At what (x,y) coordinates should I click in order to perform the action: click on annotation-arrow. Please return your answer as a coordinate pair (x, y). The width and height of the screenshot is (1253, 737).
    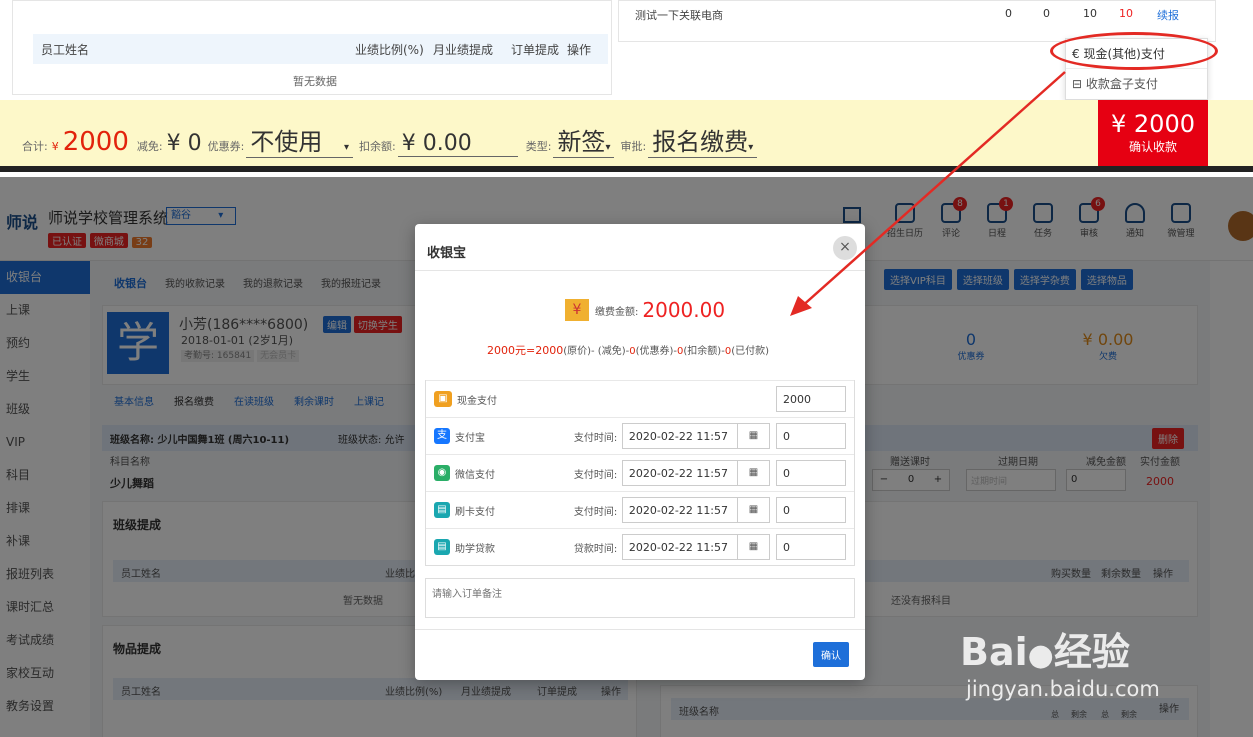
    Looking at the image, I should click on (928, 193).